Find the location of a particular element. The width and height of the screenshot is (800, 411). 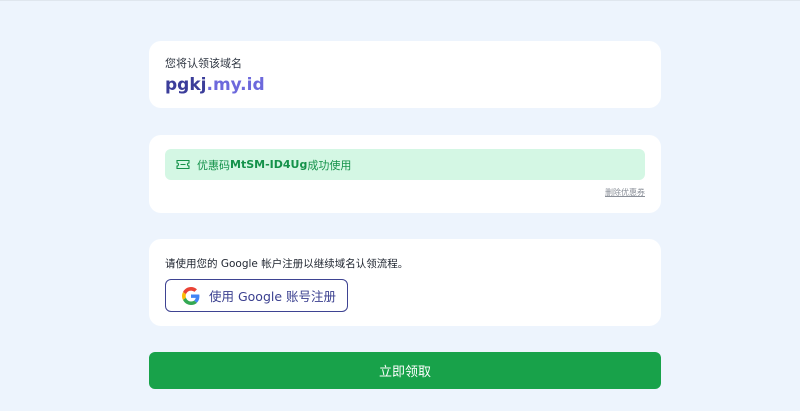

domain-base: pgkj is located at coordinates (186, 85).